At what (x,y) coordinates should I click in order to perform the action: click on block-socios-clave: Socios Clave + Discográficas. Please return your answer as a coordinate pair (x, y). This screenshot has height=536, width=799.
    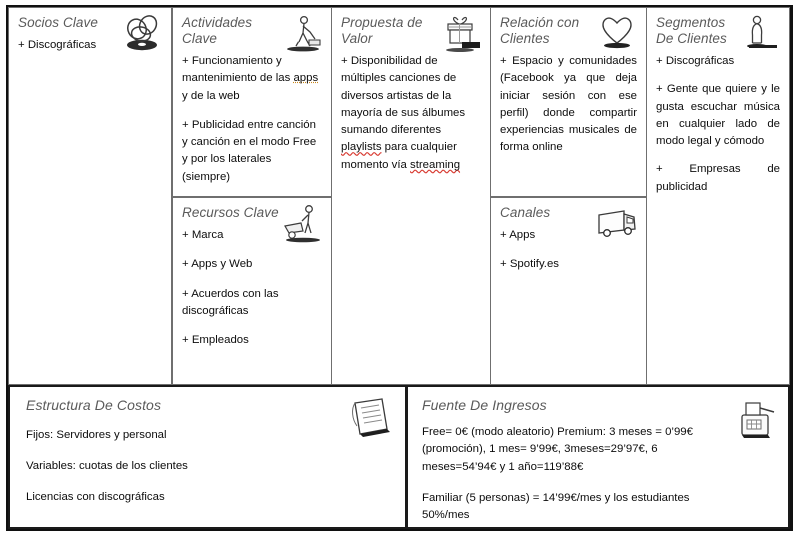
    Looking at the image, I should click on (90, 196).